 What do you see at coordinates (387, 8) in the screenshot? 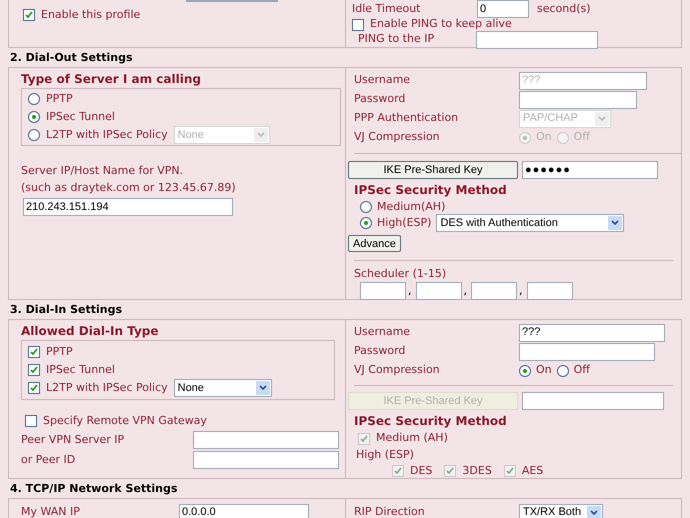
I see `field-label: Idle Timeout` at bounding box center [387, 8].